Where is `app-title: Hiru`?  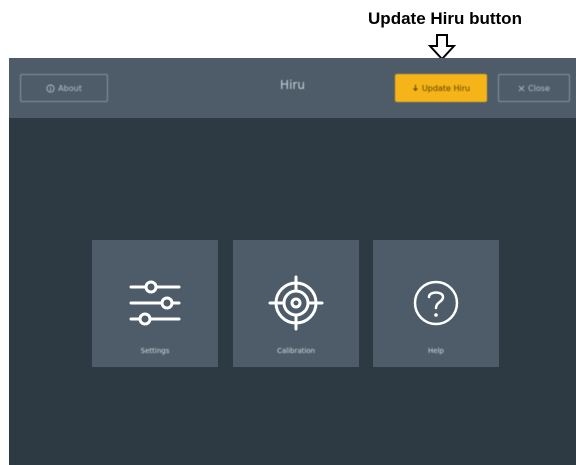
app-title: Hiru is located at coordinates (292, 85).